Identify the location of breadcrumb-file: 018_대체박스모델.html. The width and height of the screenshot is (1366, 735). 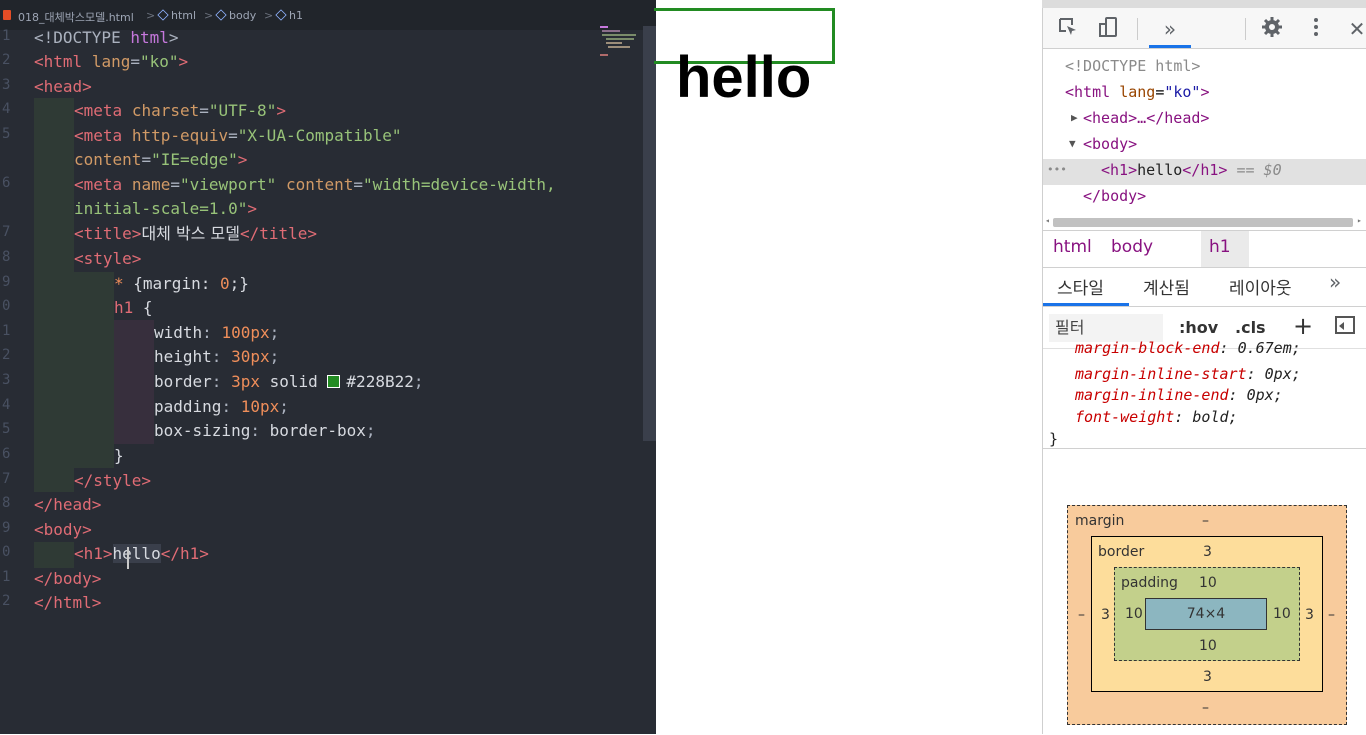
(76, 17).